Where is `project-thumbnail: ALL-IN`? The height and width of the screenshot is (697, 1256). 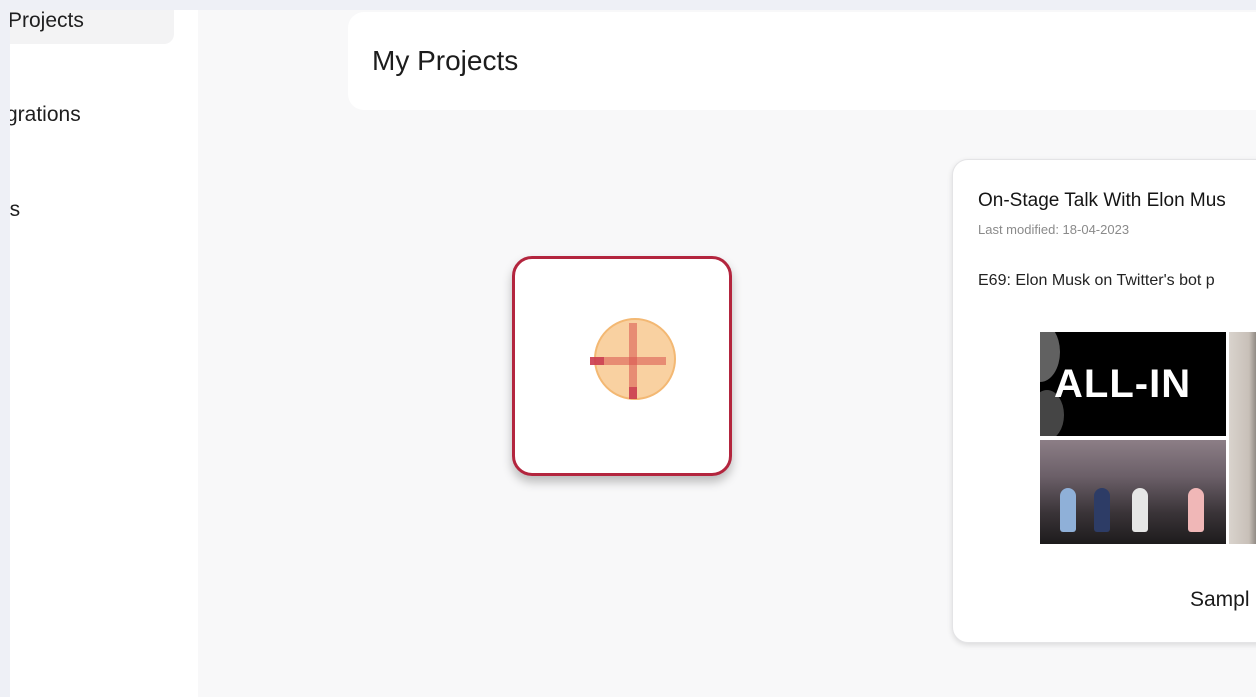 project-thumbnail: ALL-IN is located at coordinates (1148, 438).